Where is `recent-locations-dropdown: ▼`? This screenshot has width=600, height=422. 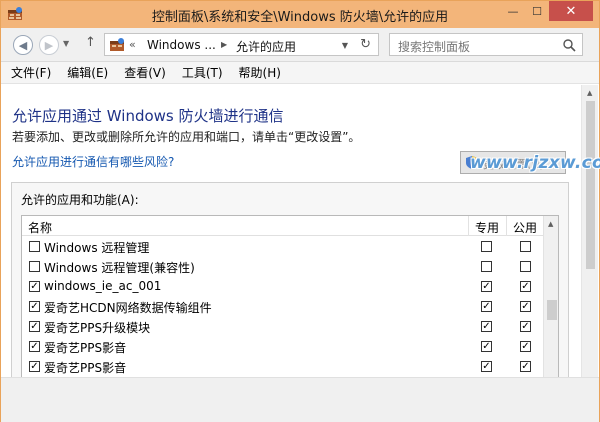
recent-locations-dropdown: ▼ is located at coordinates (66, 43).